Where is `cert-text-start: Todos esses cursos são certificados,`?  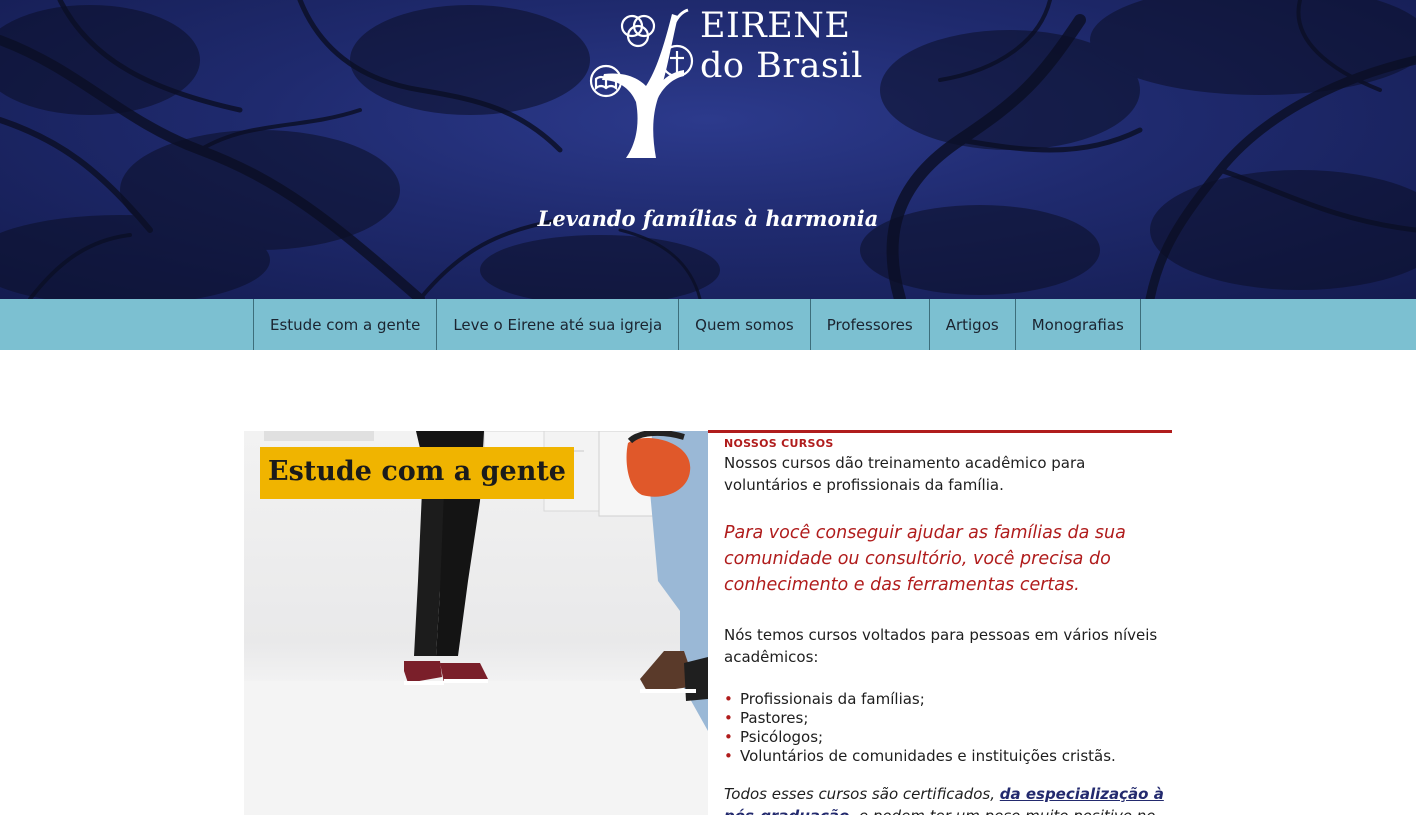
cert-text-start: Todos esses cursos são certificados, is located at coordinates (862, 794).